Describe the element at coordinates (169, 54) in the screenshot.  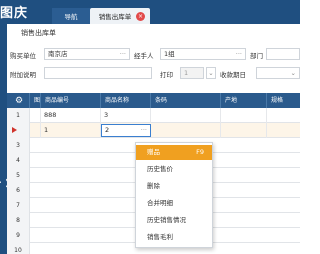
I see `handler-value: 1组` at that location.